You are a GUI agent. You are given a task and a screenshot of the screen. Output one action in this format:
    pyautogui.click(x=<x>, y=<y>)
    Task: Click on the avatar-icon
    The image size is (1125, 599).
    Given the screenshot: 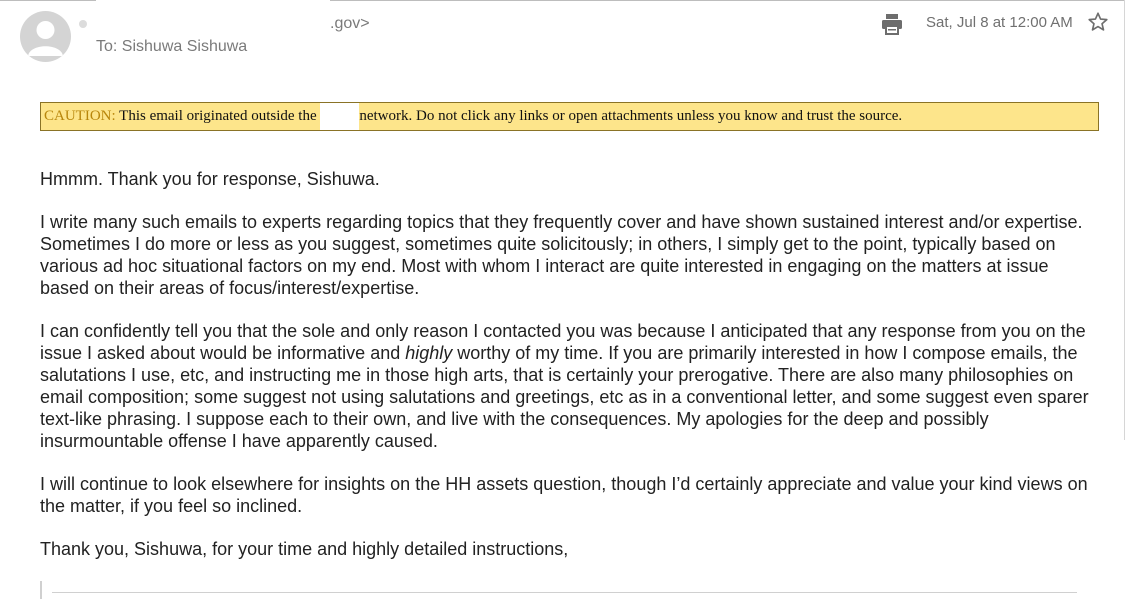 What is the action you would take?
    pyautogui.click(x=45, y=36)
    